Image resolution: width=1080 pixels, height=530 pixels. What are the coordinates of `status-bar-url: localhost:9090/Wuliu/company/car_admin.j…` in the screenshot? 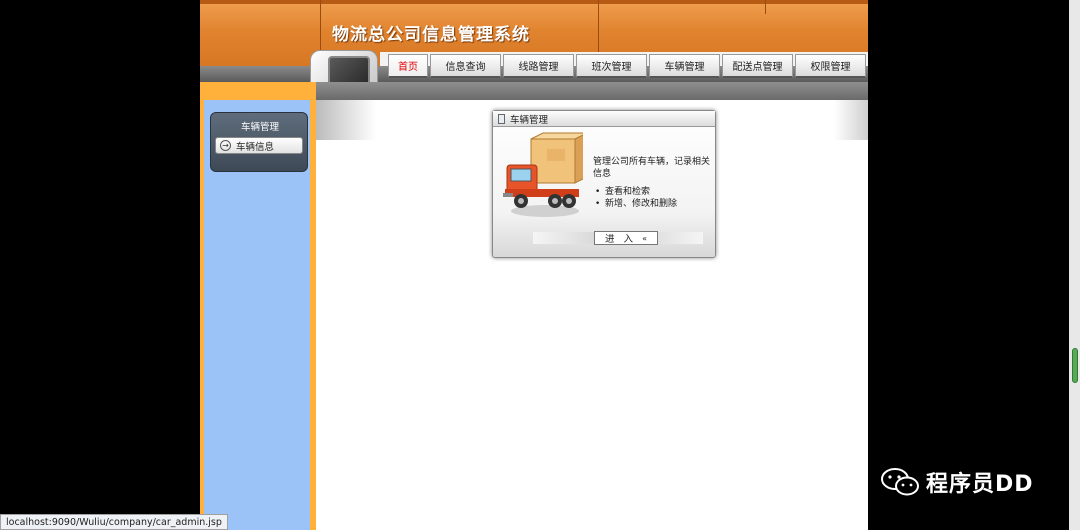 It's located at (114, 522).